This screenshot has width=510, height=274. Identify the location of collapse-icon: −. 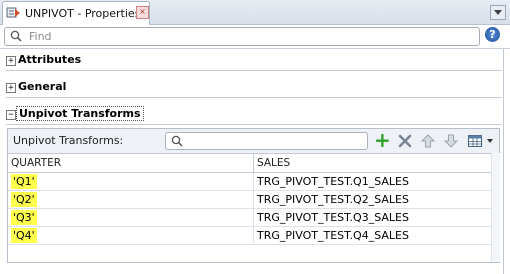
(11, 115).